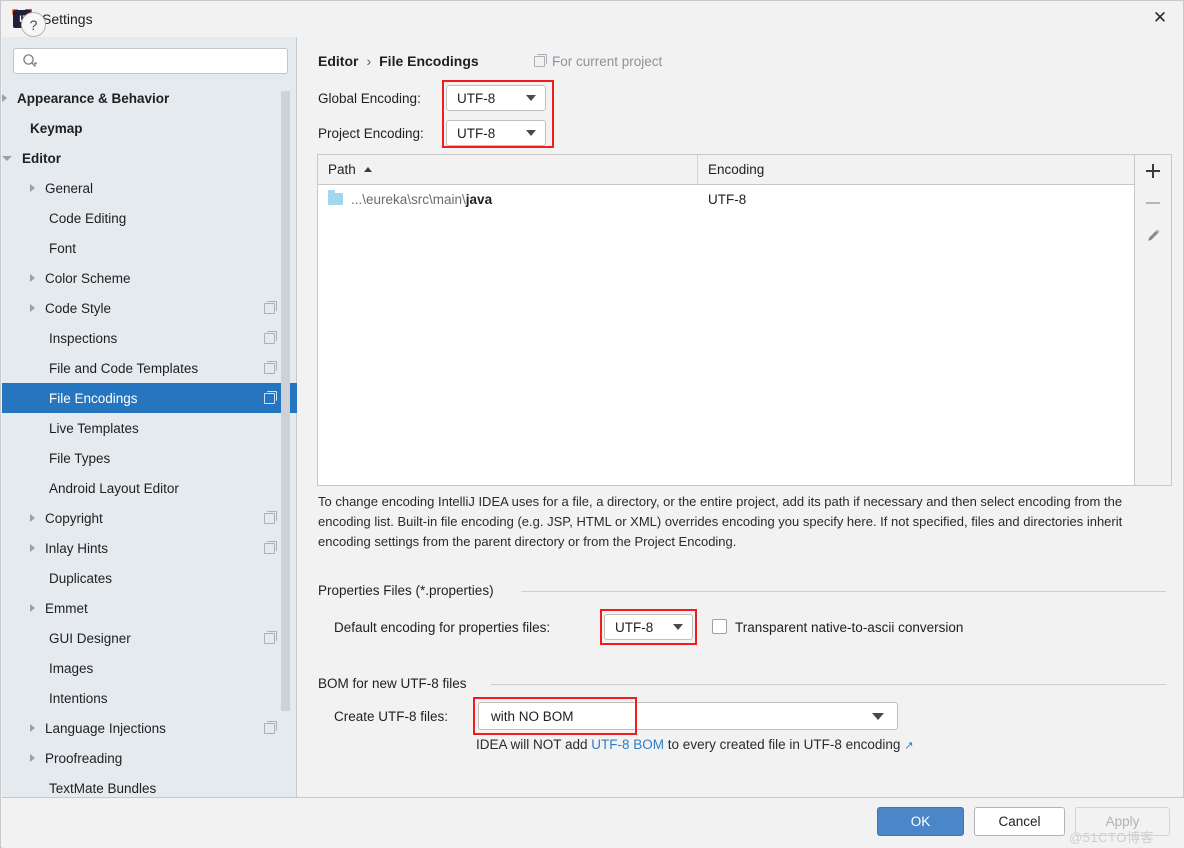 The height and width of the screenshot is (848, 1184). Describe the element at coordinates (909, 746) in the screenshot. I see `external-link-icon: ↗` at that location.